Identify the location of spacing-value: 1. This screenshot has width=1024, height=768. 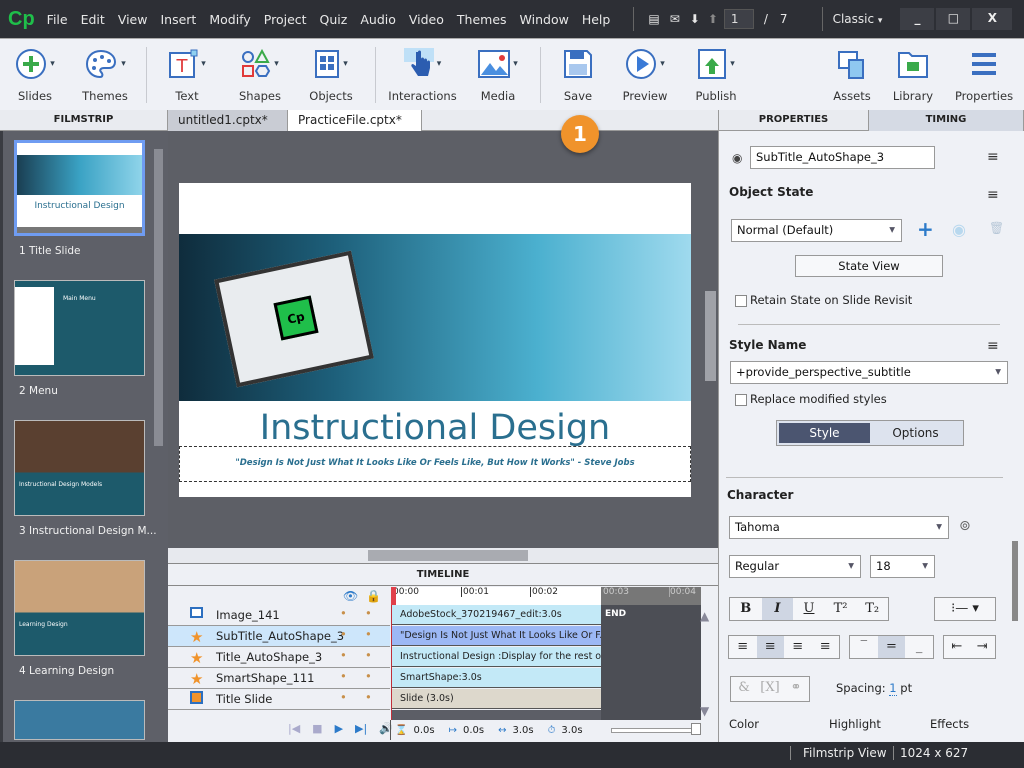
(893, 688).